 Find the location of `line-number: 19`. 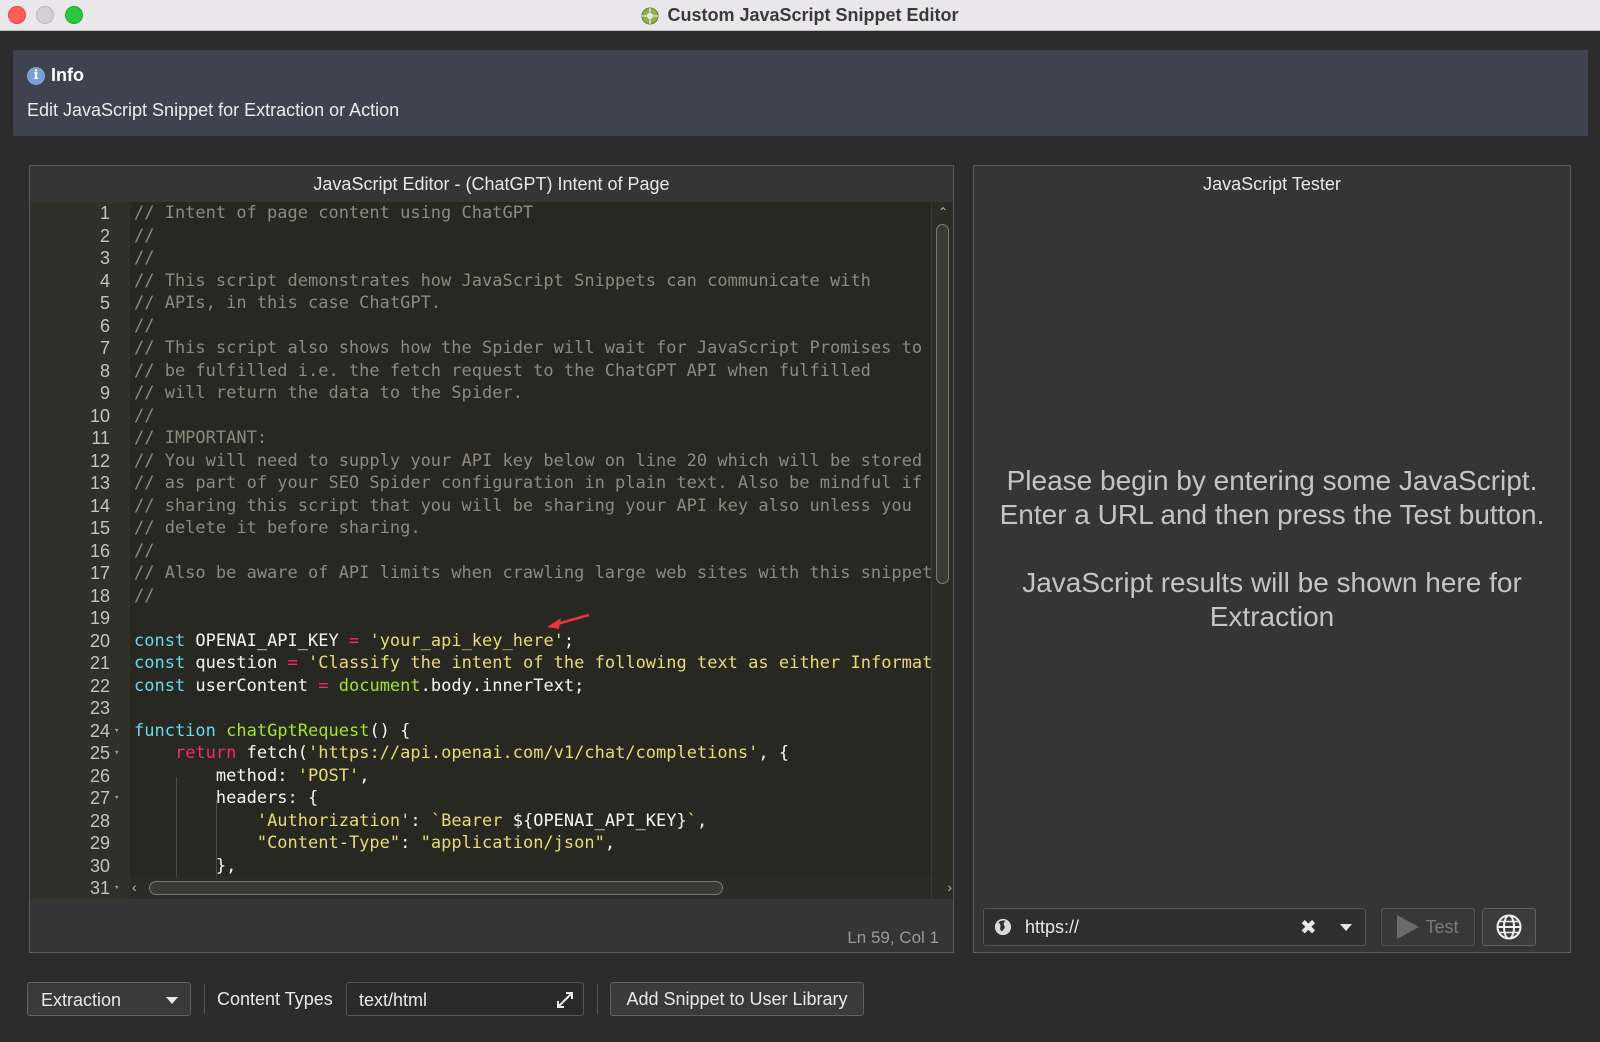

line-number: 19 is located at coordinates (99, 618).